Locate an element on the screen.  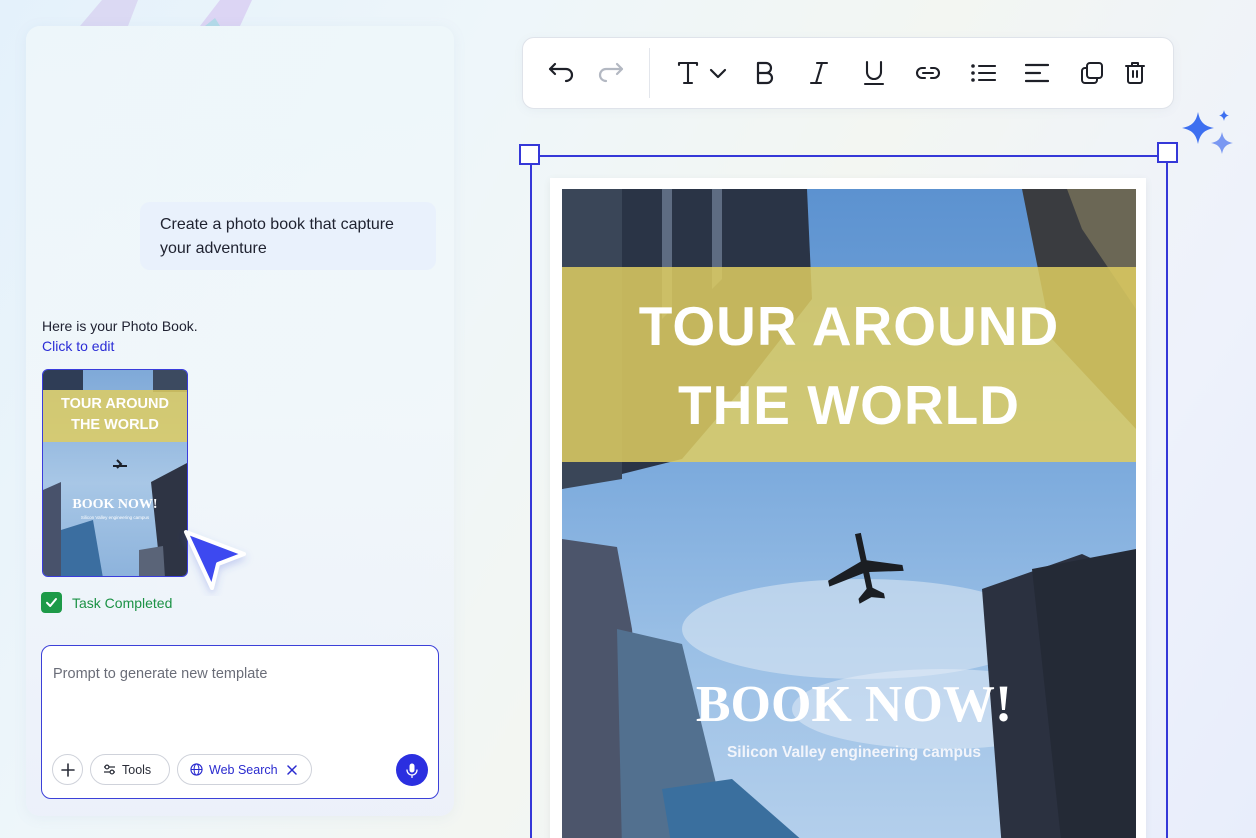
resize-handle-top-left is located at coordinates (529, 154).